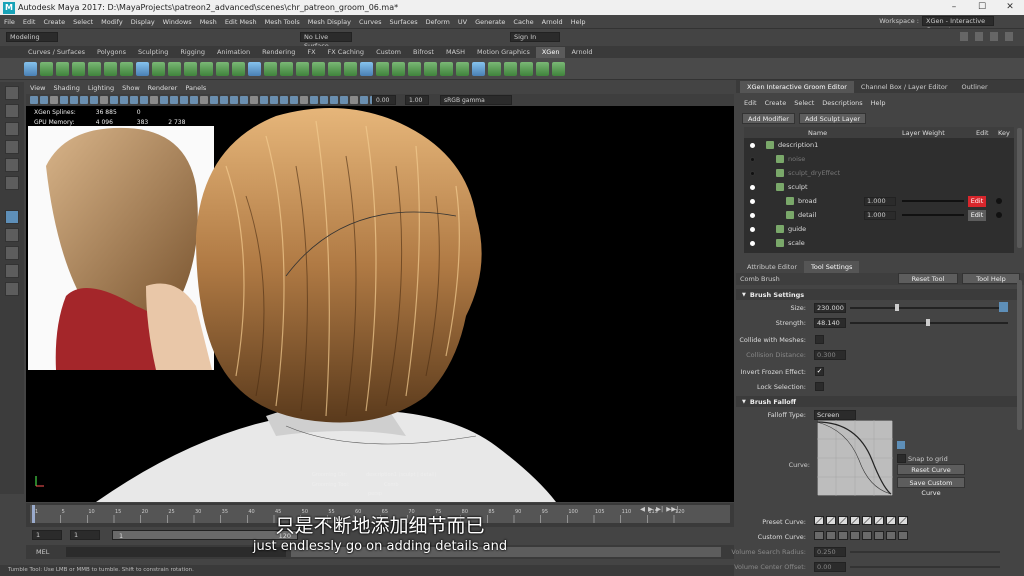  What do you see at coordinates (925, 567) in the screenshot?
I see `volume-offset-slider` at bounding box center [925, 567].